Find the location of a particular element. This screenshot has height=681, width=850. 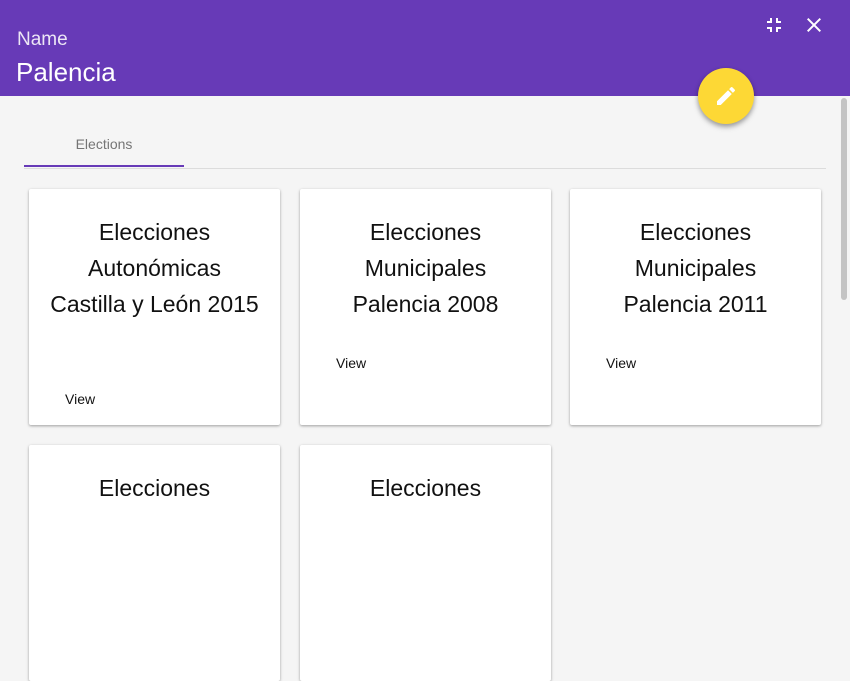

card-title: Elecciones Municipales Palencia 2008 is located at coordinates (425, 268).